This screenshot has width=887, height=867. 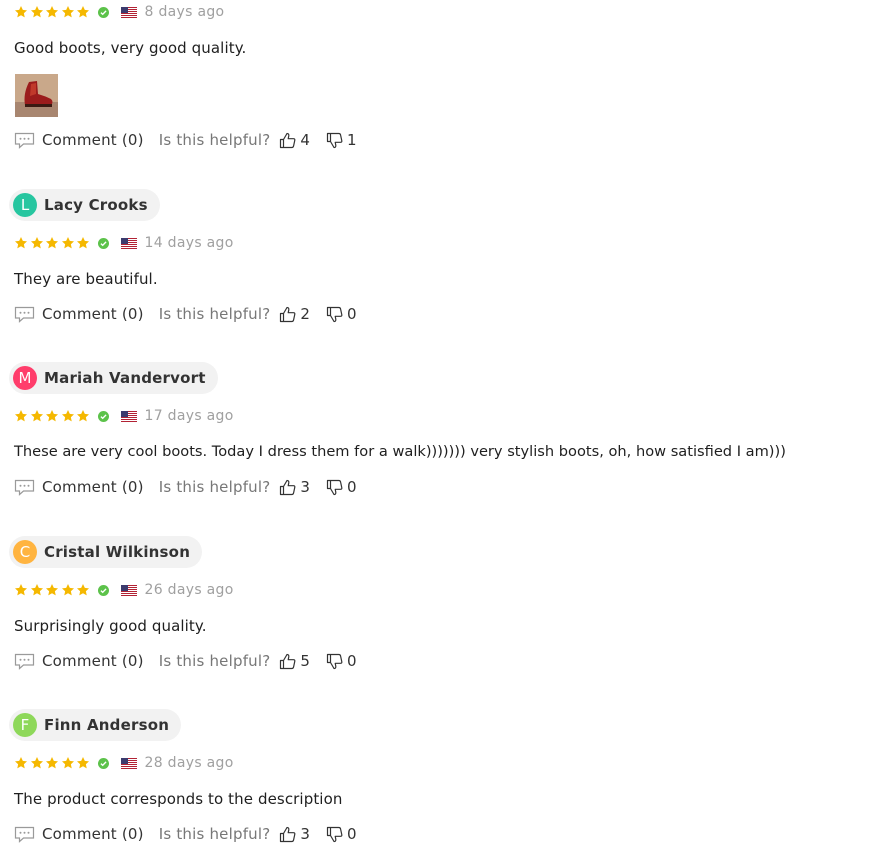 I want to click on avatar: C, so click(x=25, y=552).